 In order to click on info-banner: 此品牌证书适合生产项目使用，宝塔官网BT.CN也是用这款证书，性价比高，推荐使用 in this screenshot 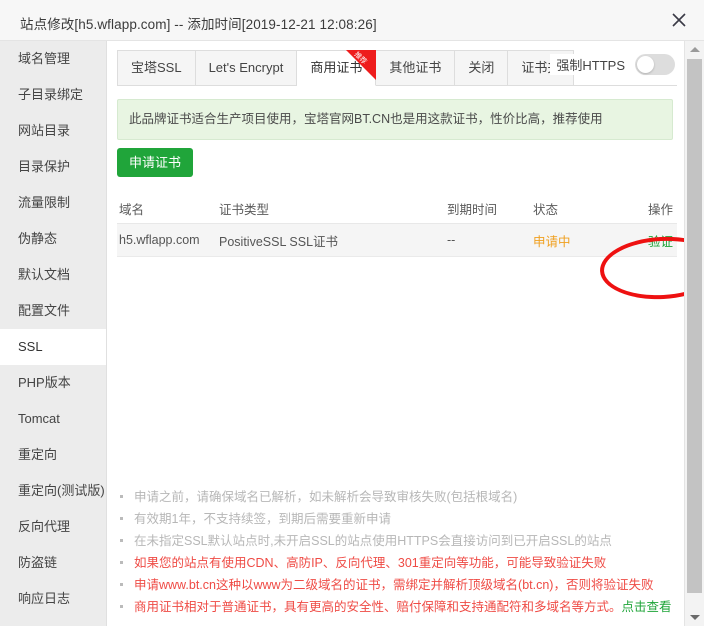, I will do `click(395, 119)`.